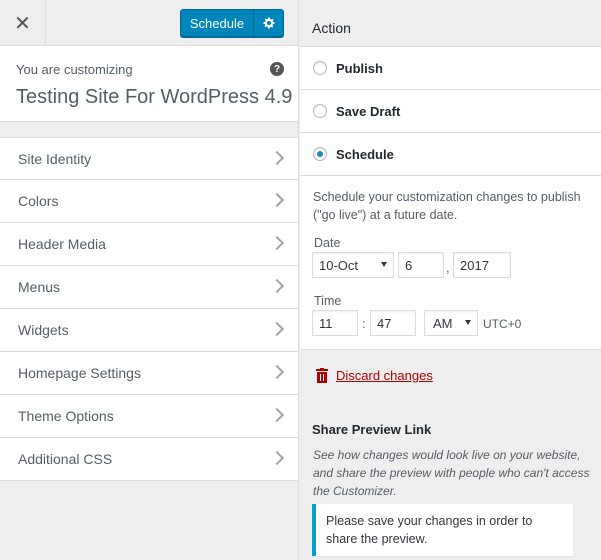 Image resolution: width=601 pixels, height=560 pixels. Describe the element at coordinates (149, 330) in the screenshot. I see `section-widgets: Widgets` at that location.